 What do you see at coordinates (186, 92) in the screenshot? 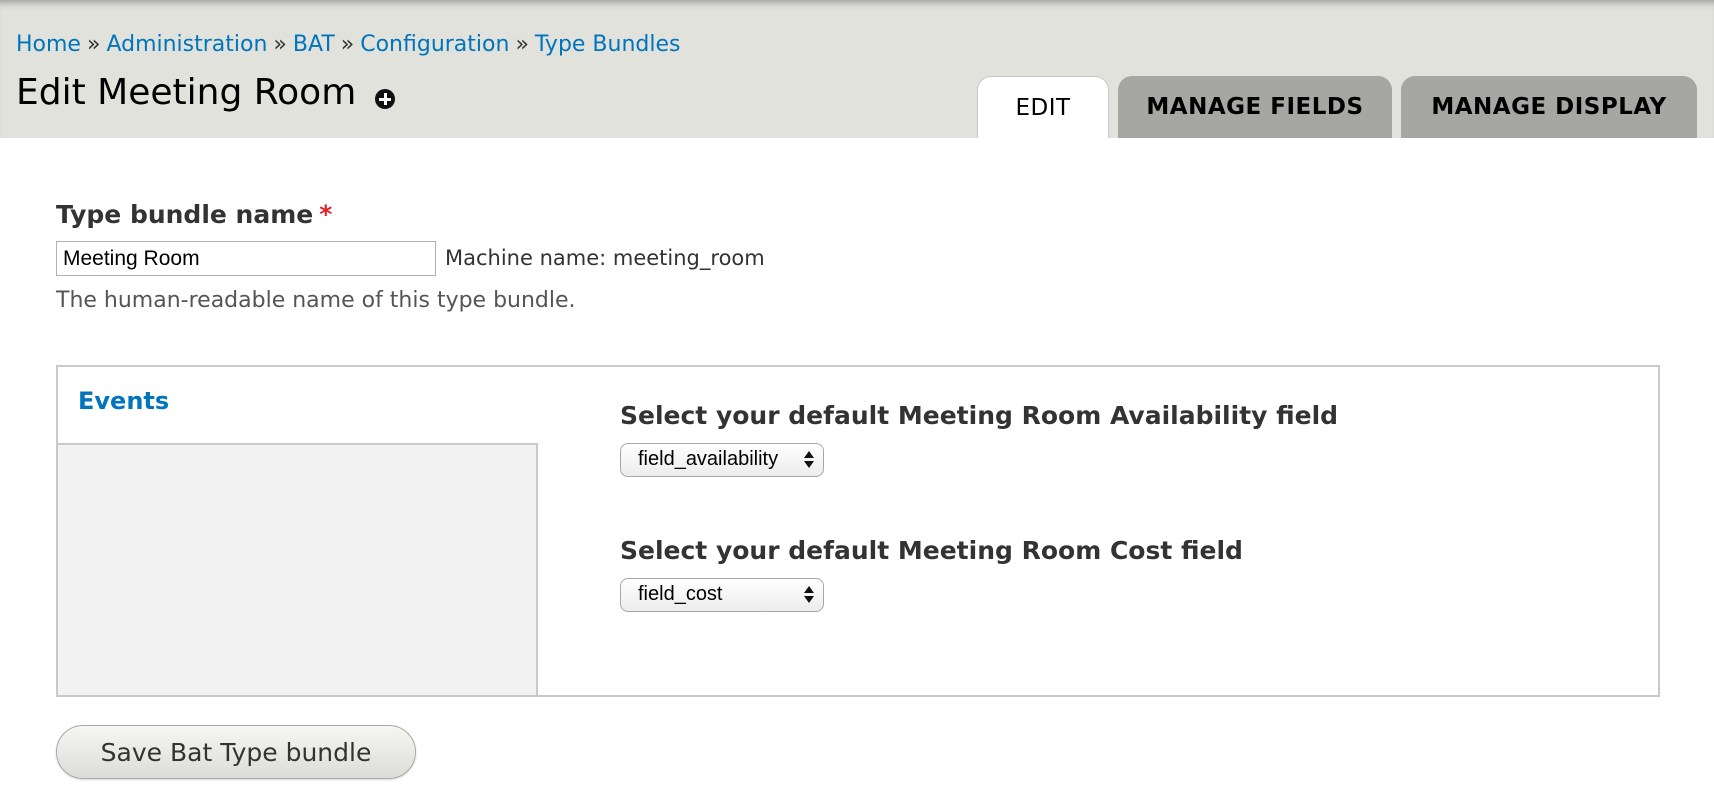
I see `page-title: Edit Meeting Room` at bounding box center [186, 92].